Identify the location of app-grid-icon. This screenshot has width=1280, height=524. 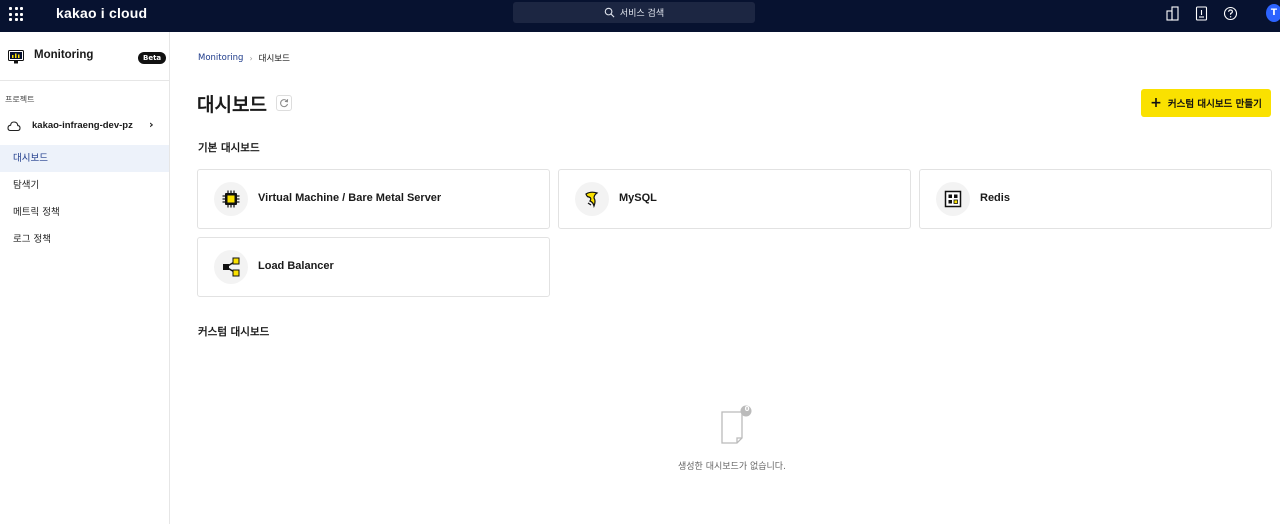
(16, 14).